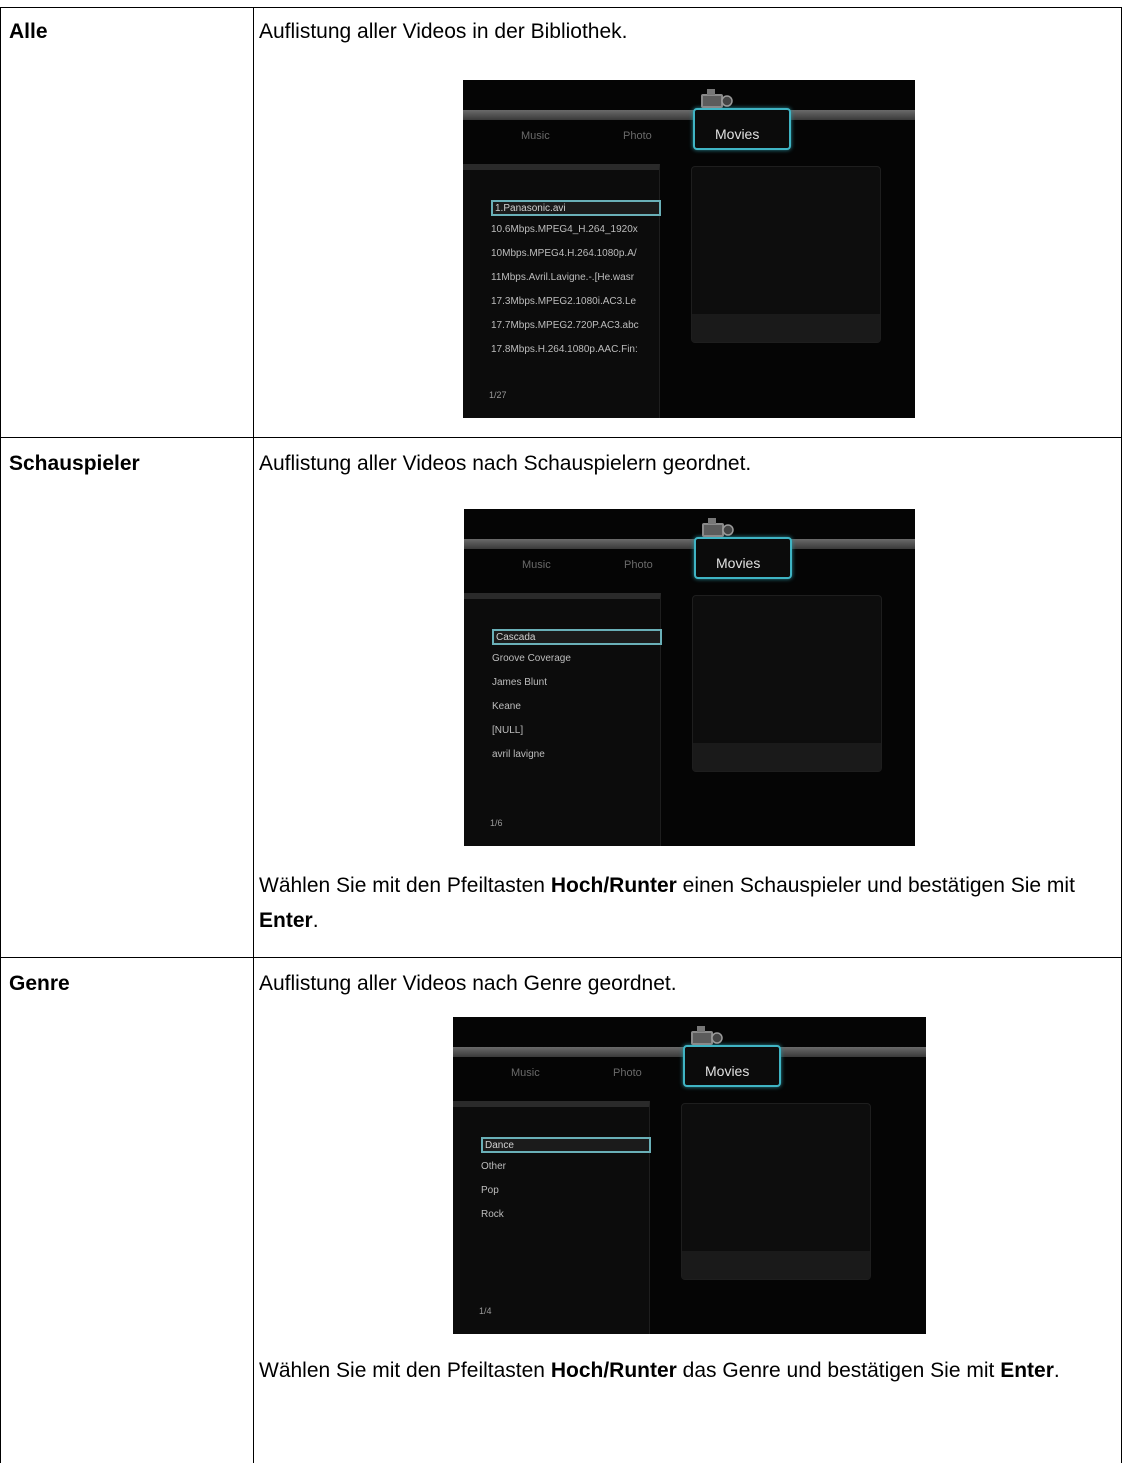  Describe the element at coordinates (565, 325) in the screenshot. I see `list-item: 17.7Mbps.MPEG2.720P.AC3.abc` at that location.